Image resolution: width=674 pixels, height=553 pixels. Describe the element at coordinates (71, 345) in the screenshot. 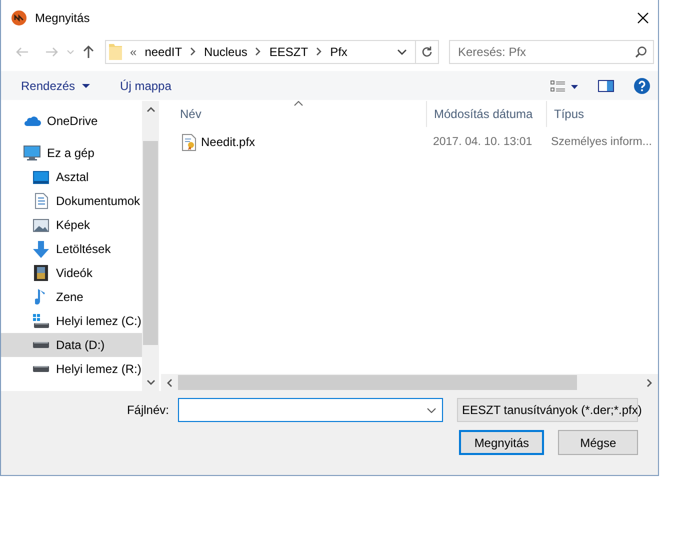

I see `sidebar-item: Data (D:)` at that location.